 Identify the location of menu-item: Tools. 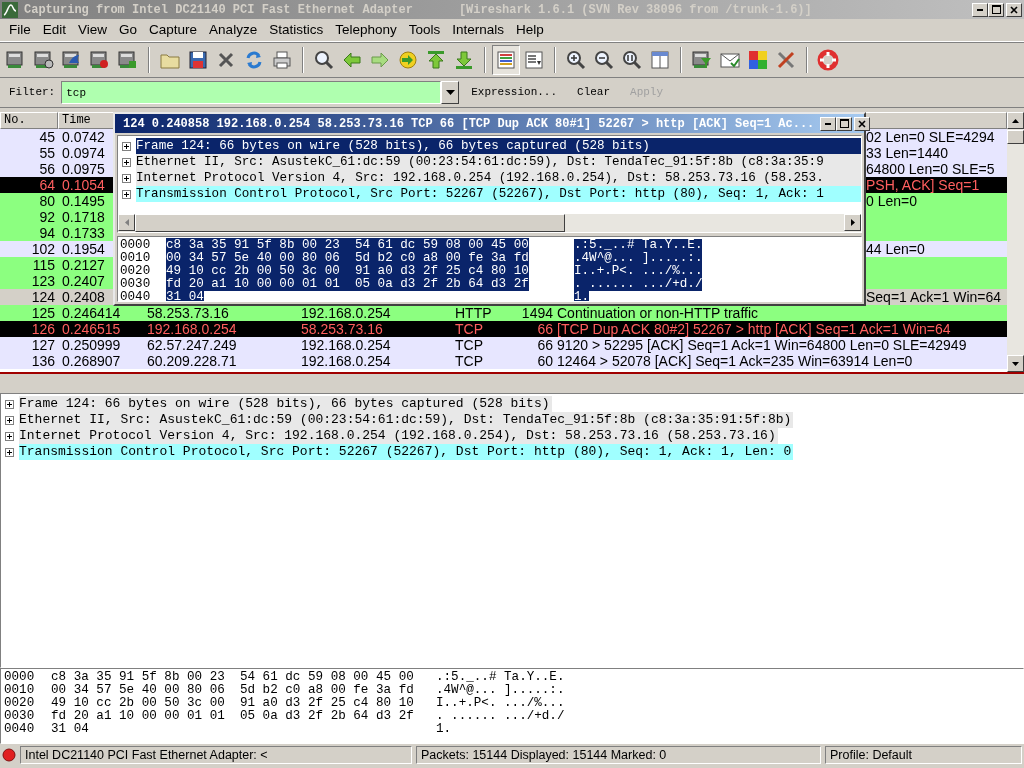
(424, 30).